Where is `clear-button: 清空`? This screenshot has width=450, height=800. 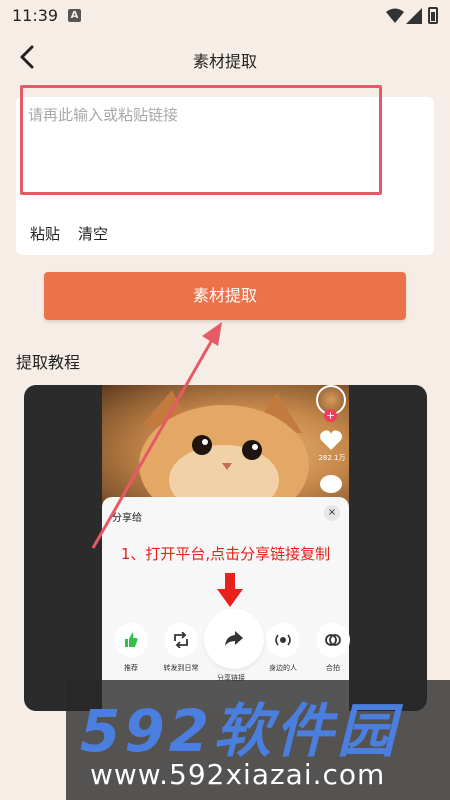 clear-button: 清空 is located at coordinates (93, 233).